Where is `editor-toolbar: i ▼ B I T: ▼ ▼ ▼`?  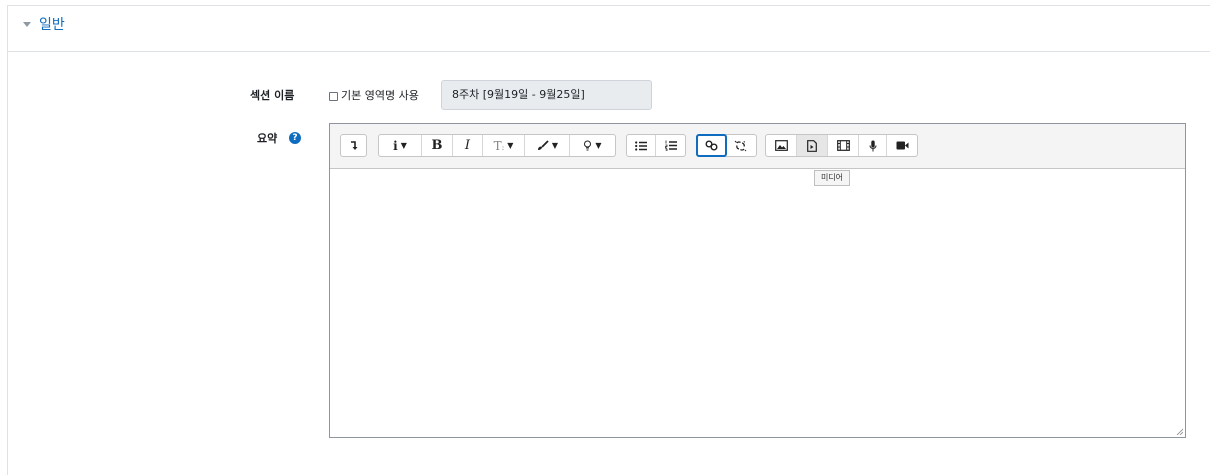
editor-toolbar: i ▼ B I T: ▼ ▼ ▼ is located at coordinates (757, 146).